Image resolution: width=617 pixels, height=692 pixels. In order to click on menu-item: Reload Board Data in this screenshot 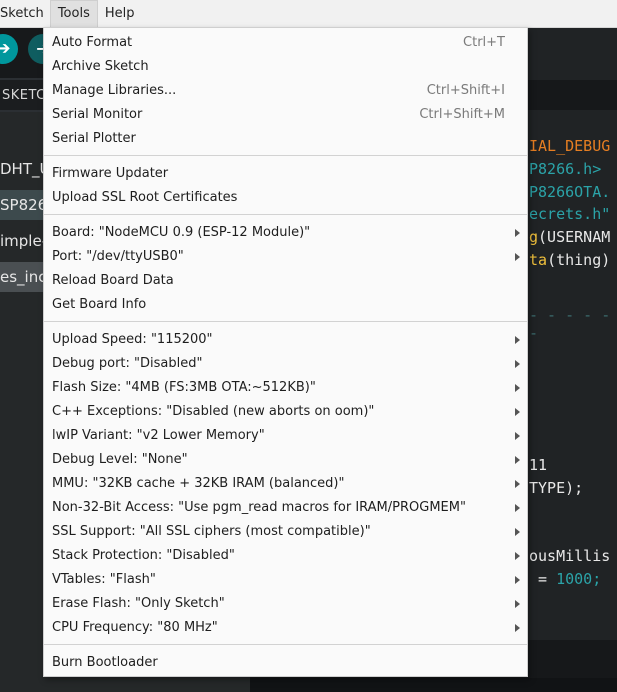, I will do `click(285, 281)`.